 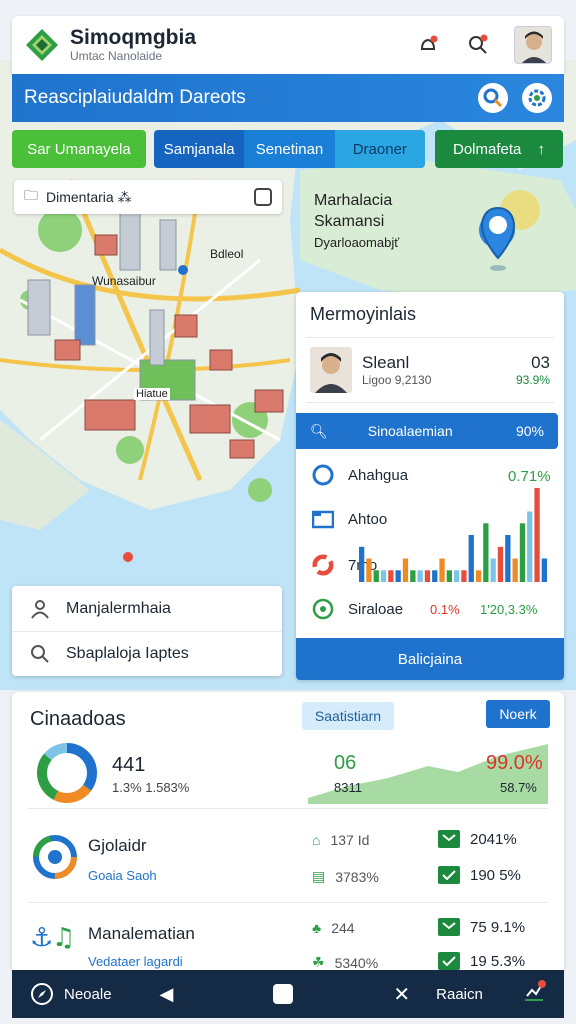 What do you see at coordinates (323, 475) in the screenshot?
I see `water-drop-icon` at bounding box center [323, 475].